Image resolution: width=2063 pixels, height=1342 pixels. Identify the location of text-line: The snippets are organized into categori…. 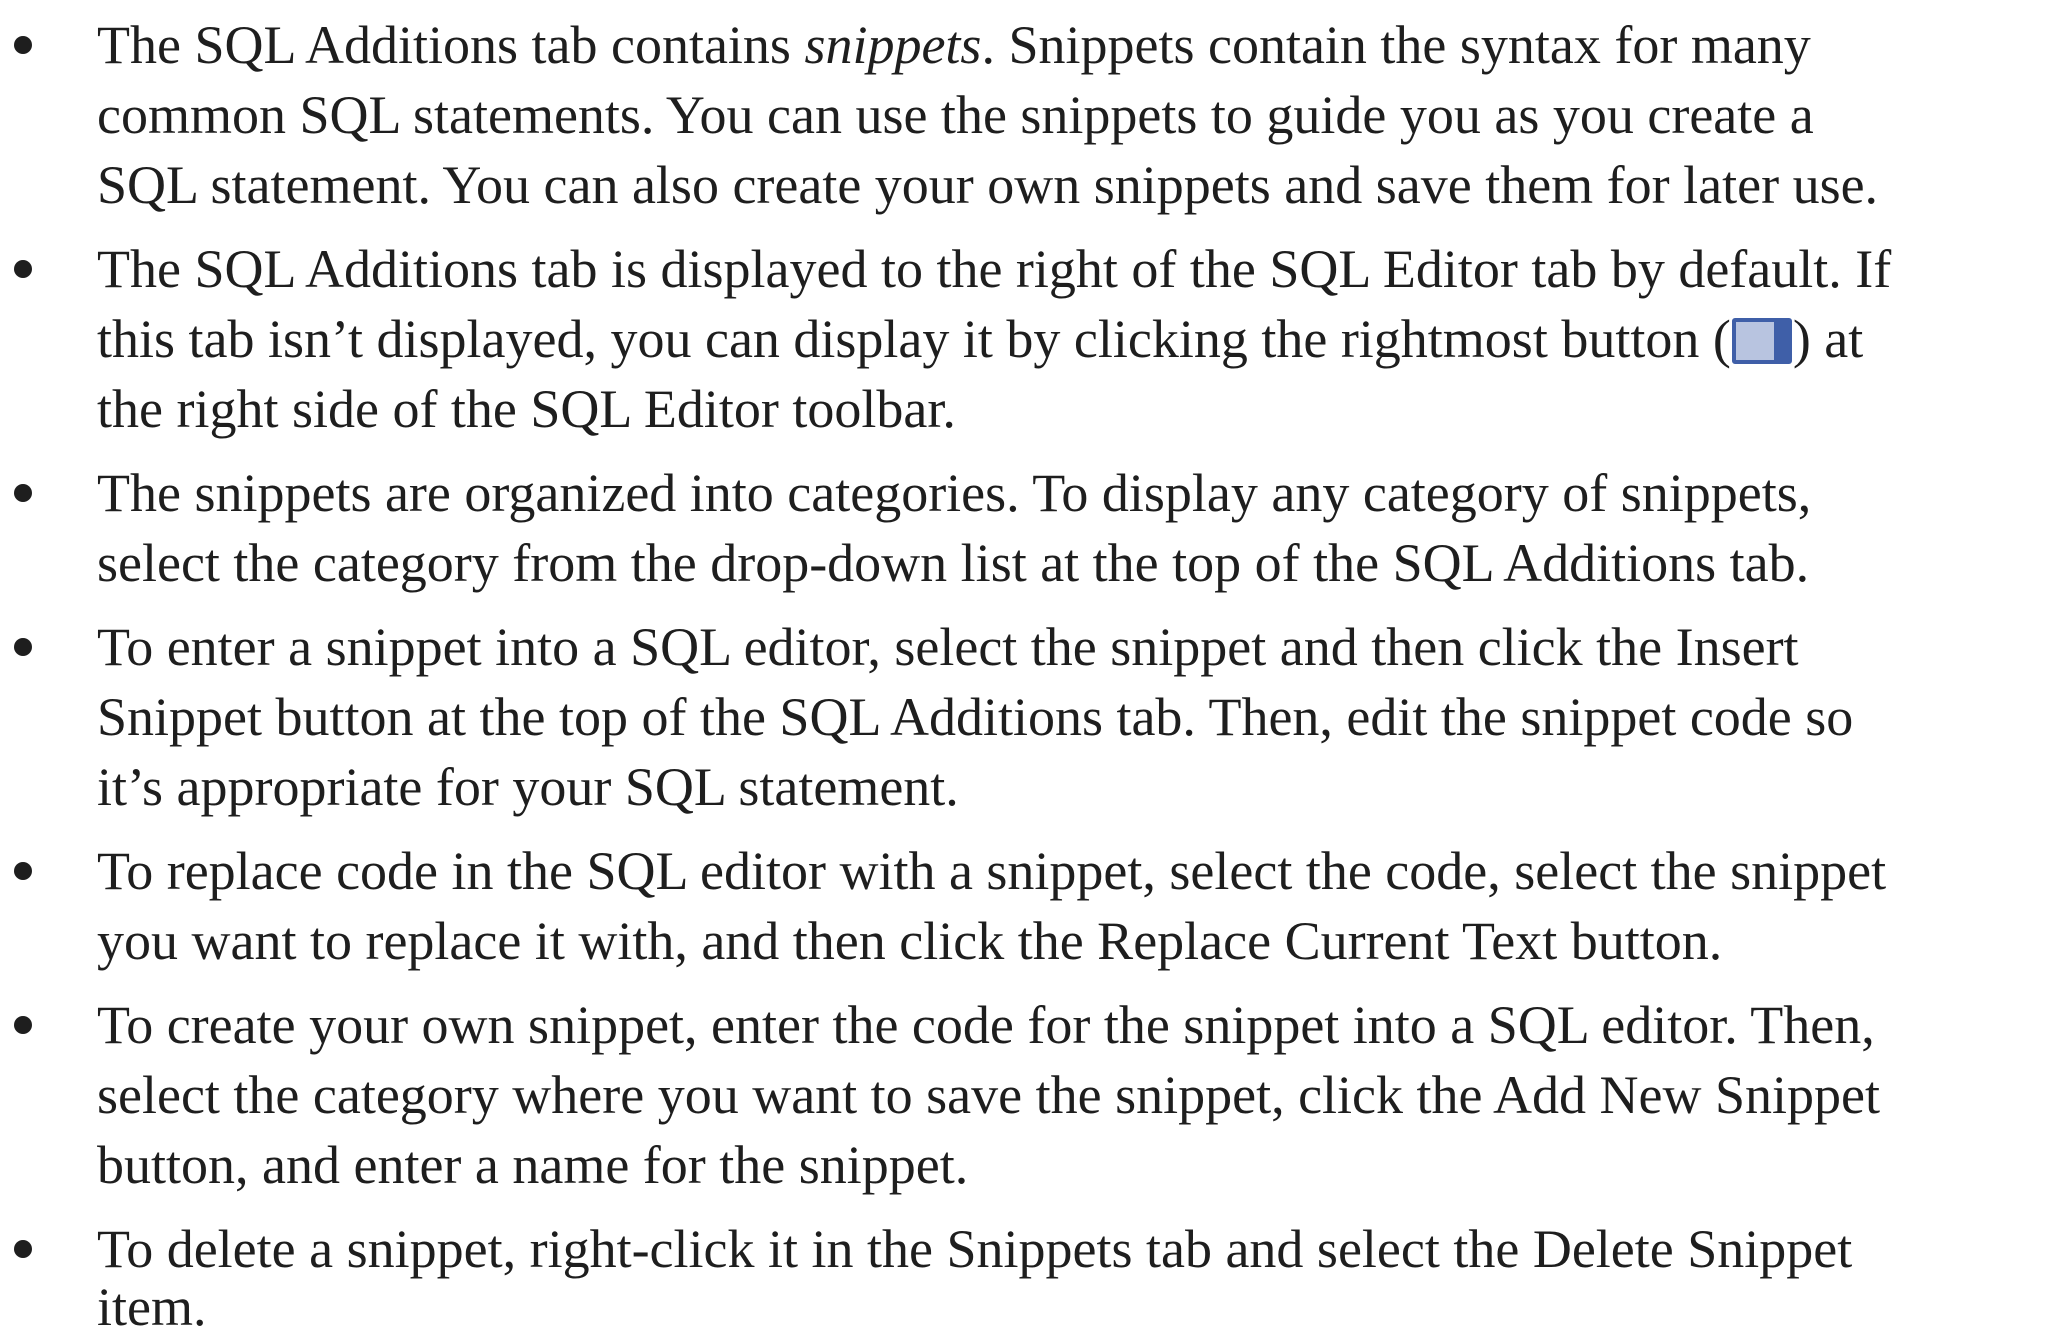
(954, 493).